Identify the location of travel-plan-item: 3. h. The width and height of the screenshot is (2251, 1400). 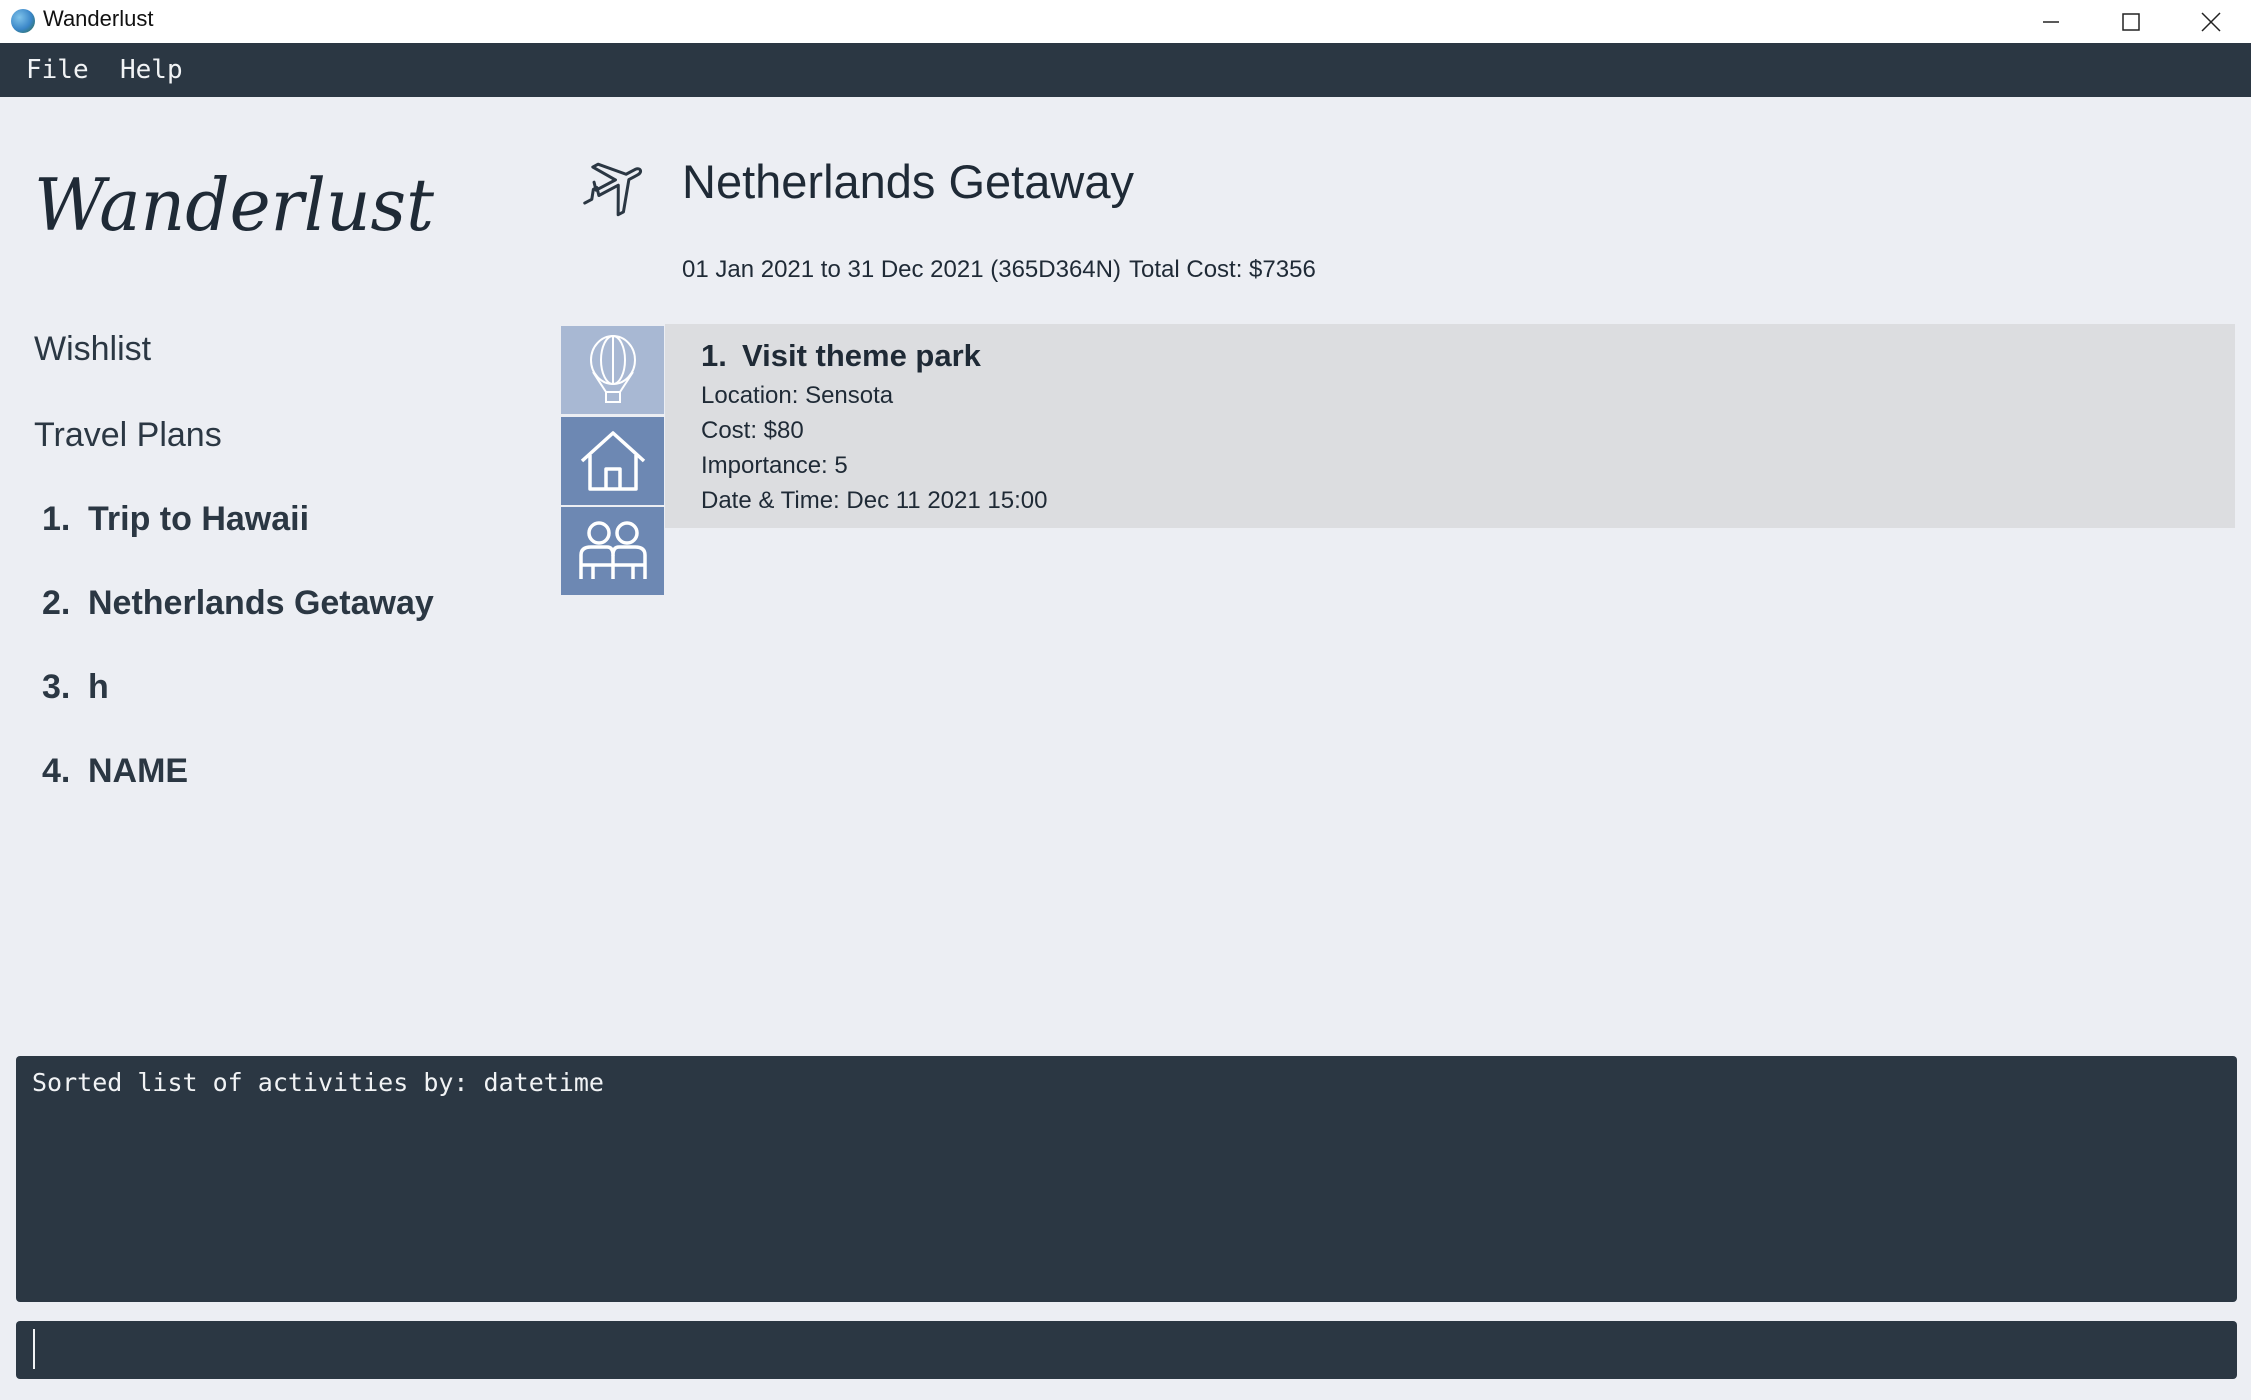
(75, 687).